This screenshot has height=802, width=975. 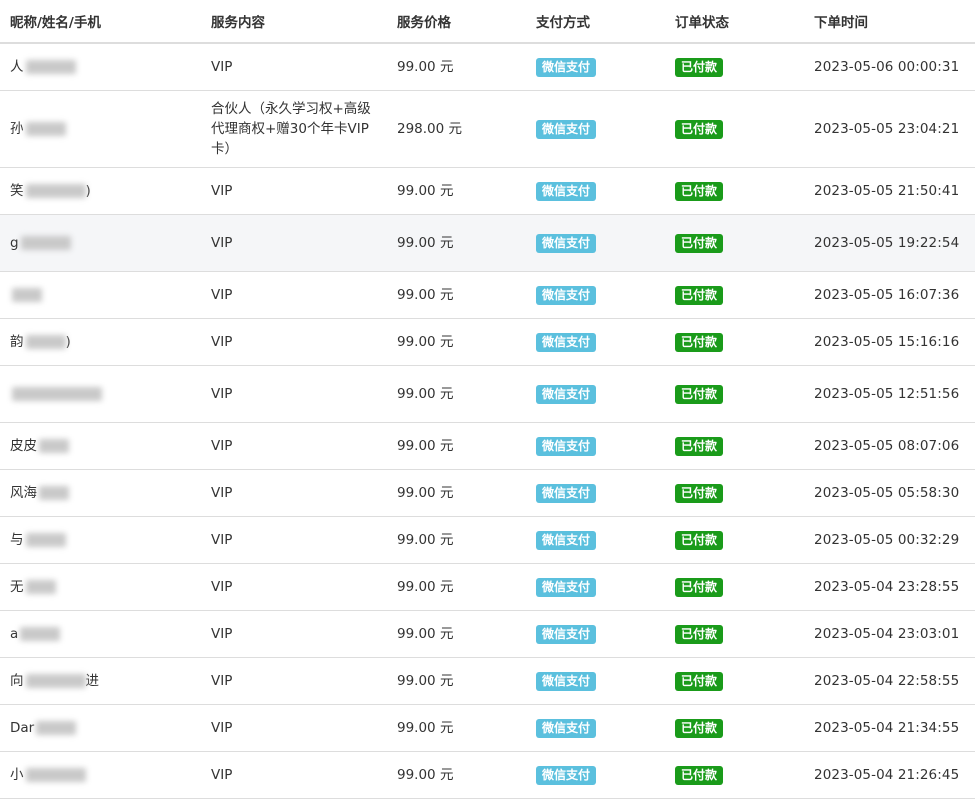 What do you see at coordinates (887, 633) in the screenshot?
I see `order-time: 2023-05-04 23:03:01` at bounding box center [887, 633].